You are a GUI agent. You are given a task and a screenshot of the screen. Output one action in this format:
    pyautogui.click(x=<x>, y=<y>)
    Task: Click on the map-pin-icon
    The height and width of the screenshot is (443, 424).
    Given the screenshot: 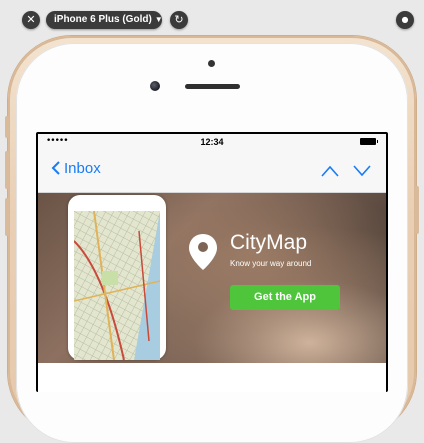 What is the action you would take?
    pyautogui.click(x=203, y=252)
    